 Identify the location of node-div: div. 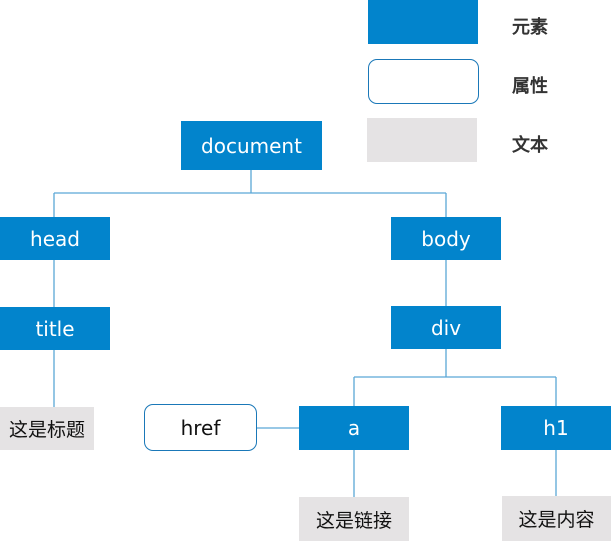
(446, 327).